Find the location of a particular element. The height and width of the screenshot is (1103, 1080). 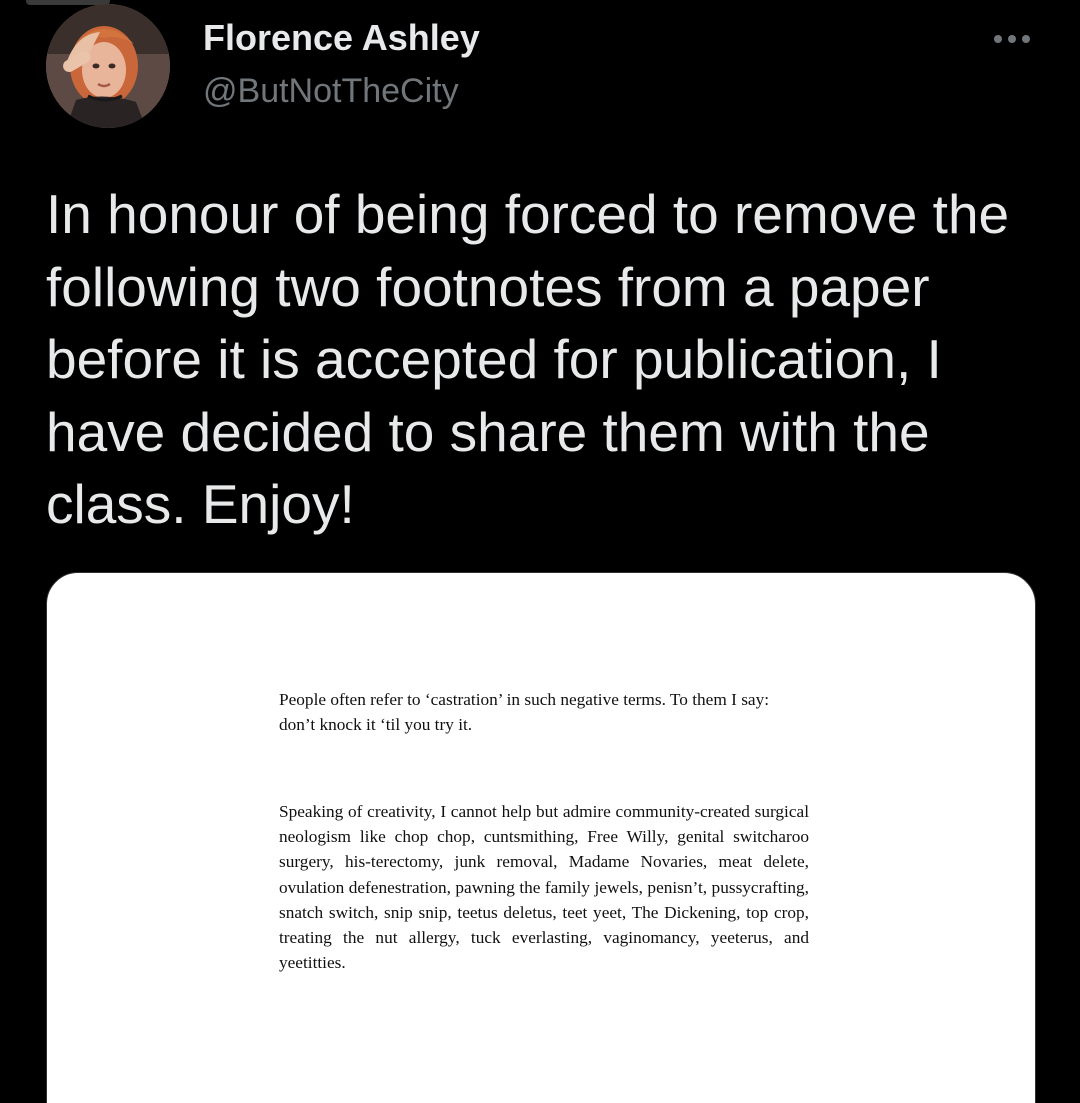

more-horizontal-icon is located at coordinates (998, 39).